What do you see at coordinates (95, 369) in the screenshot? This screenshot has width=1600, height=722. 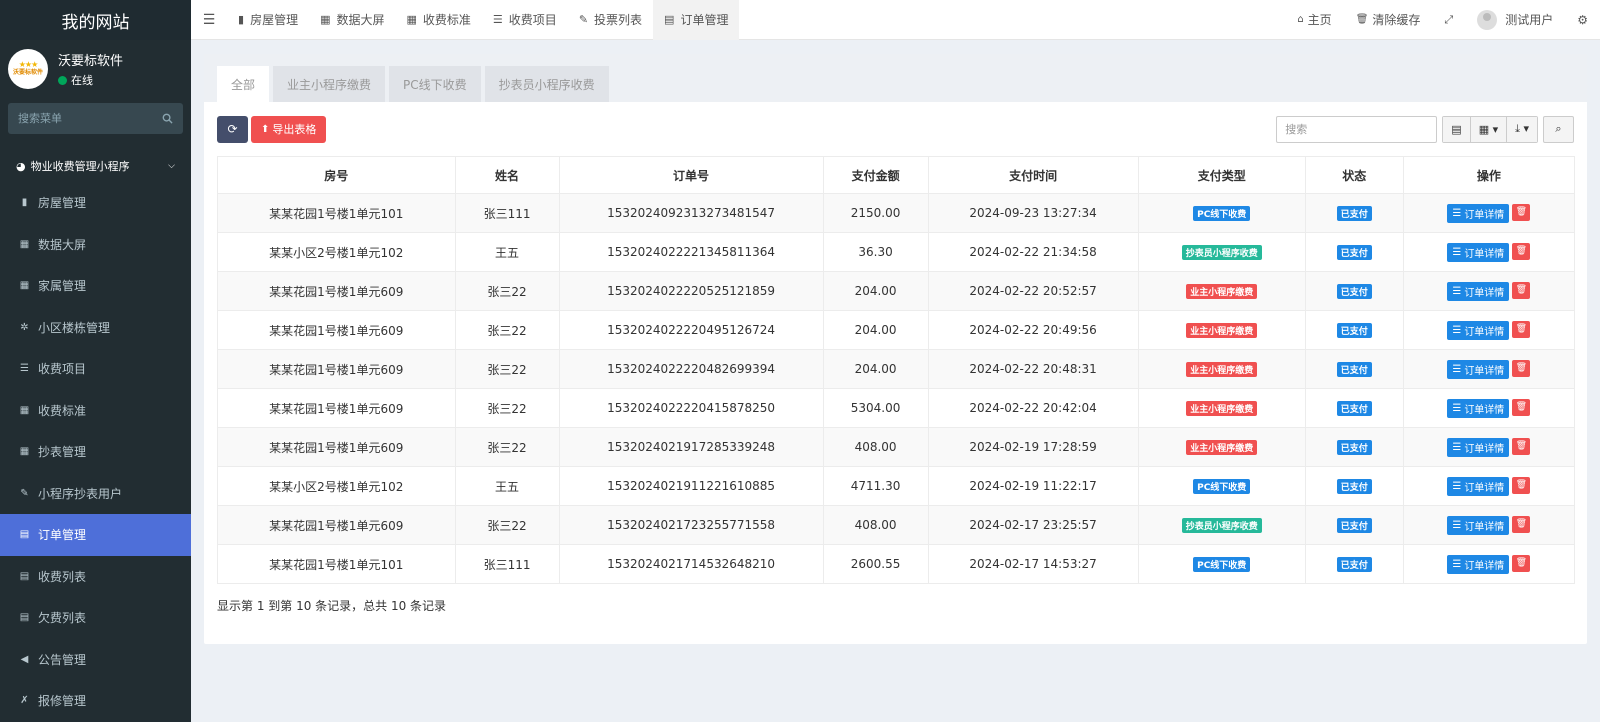 I see `sidebar-item-4: ☰ 收费项目` at bounding box center [95, 369].